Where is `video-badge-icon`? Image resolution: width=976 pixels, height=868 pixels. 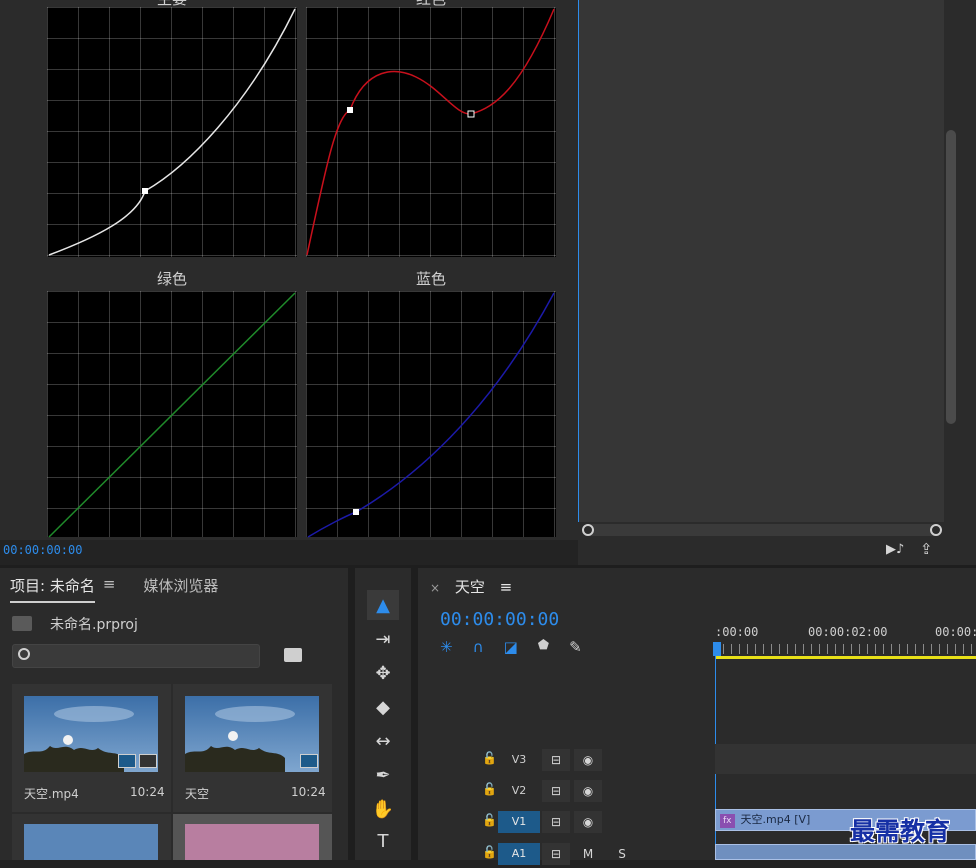
video-badge-icon is located at coordinates (127, 761).